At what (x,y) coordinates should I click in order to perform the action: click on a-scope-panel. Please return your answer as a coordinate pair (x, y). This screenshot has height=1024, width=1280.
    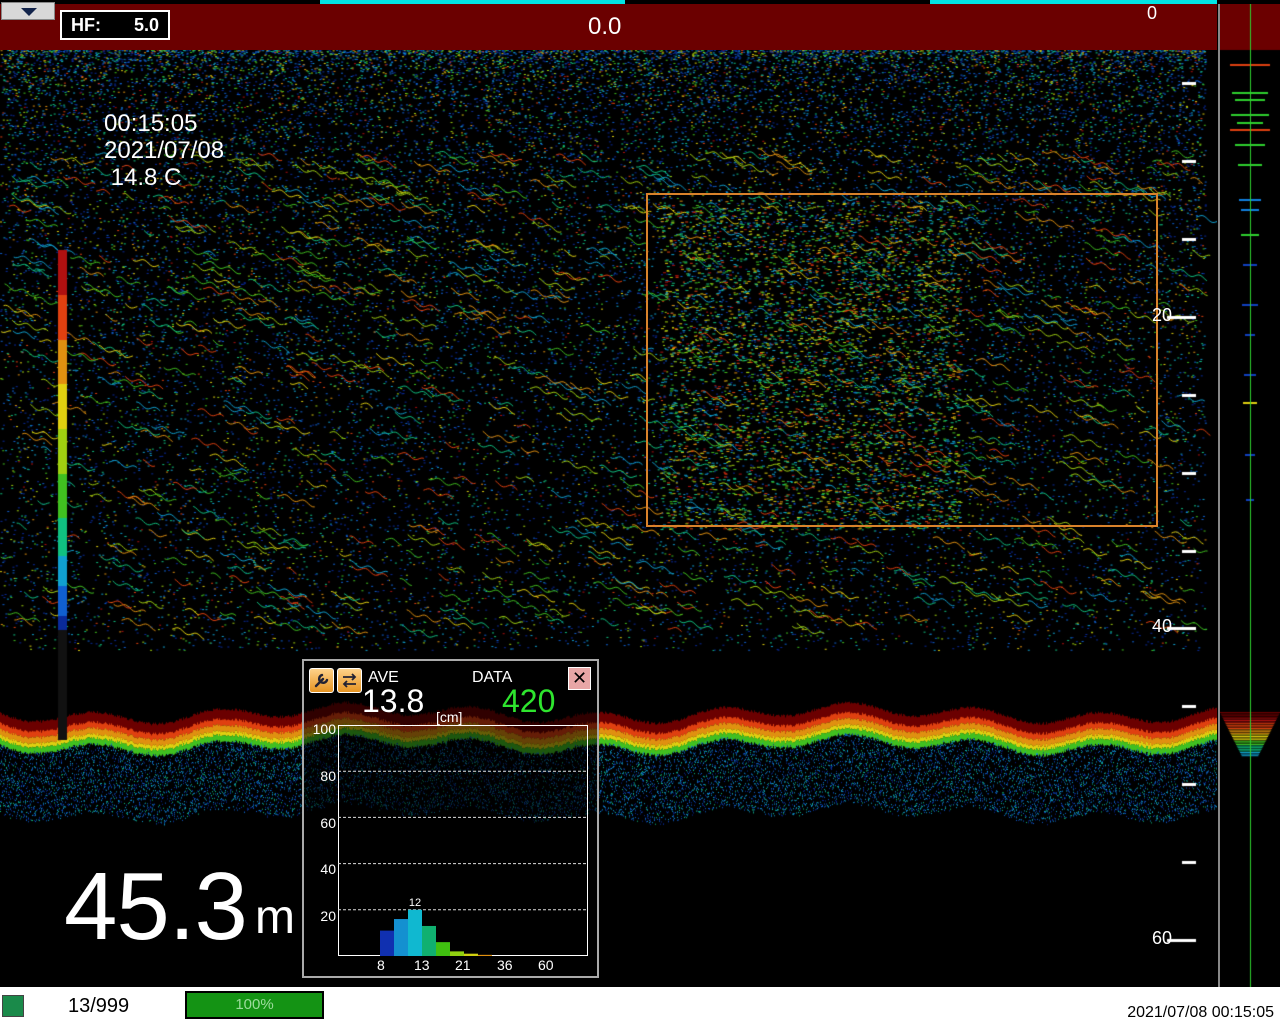
    Looking at the image, I should click on (1249, 495).